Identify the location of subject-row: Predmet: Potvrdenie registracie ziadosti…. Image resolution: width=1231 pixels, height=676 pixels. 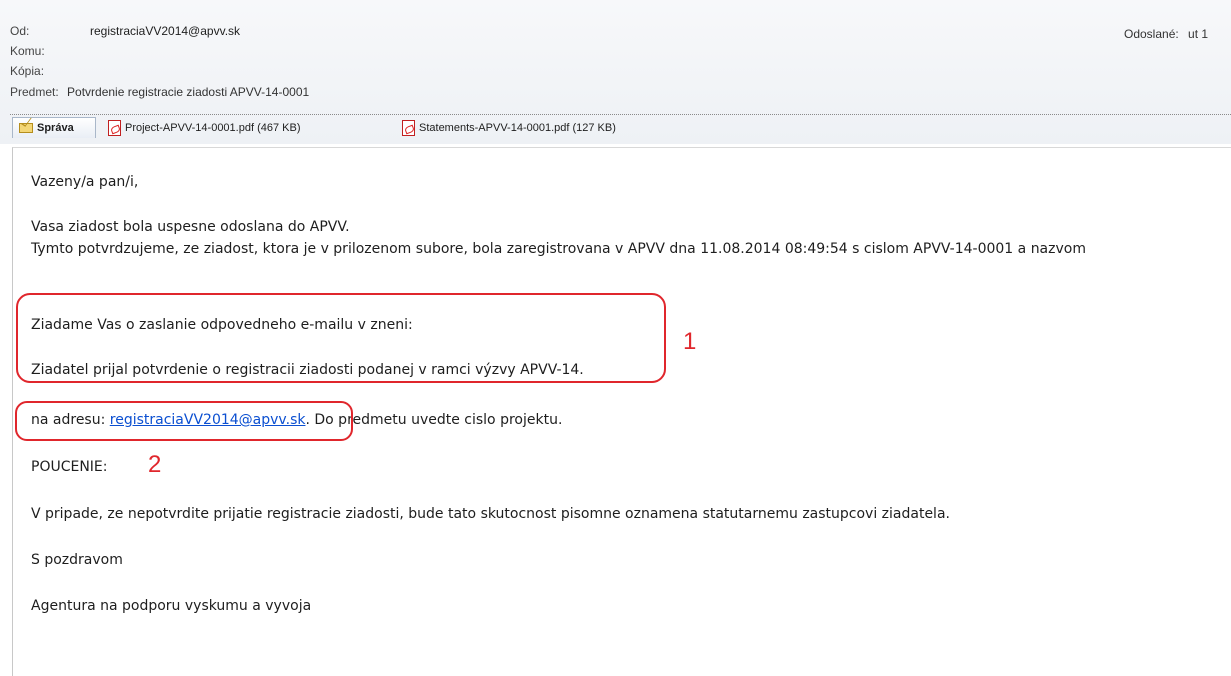
(159, 92).